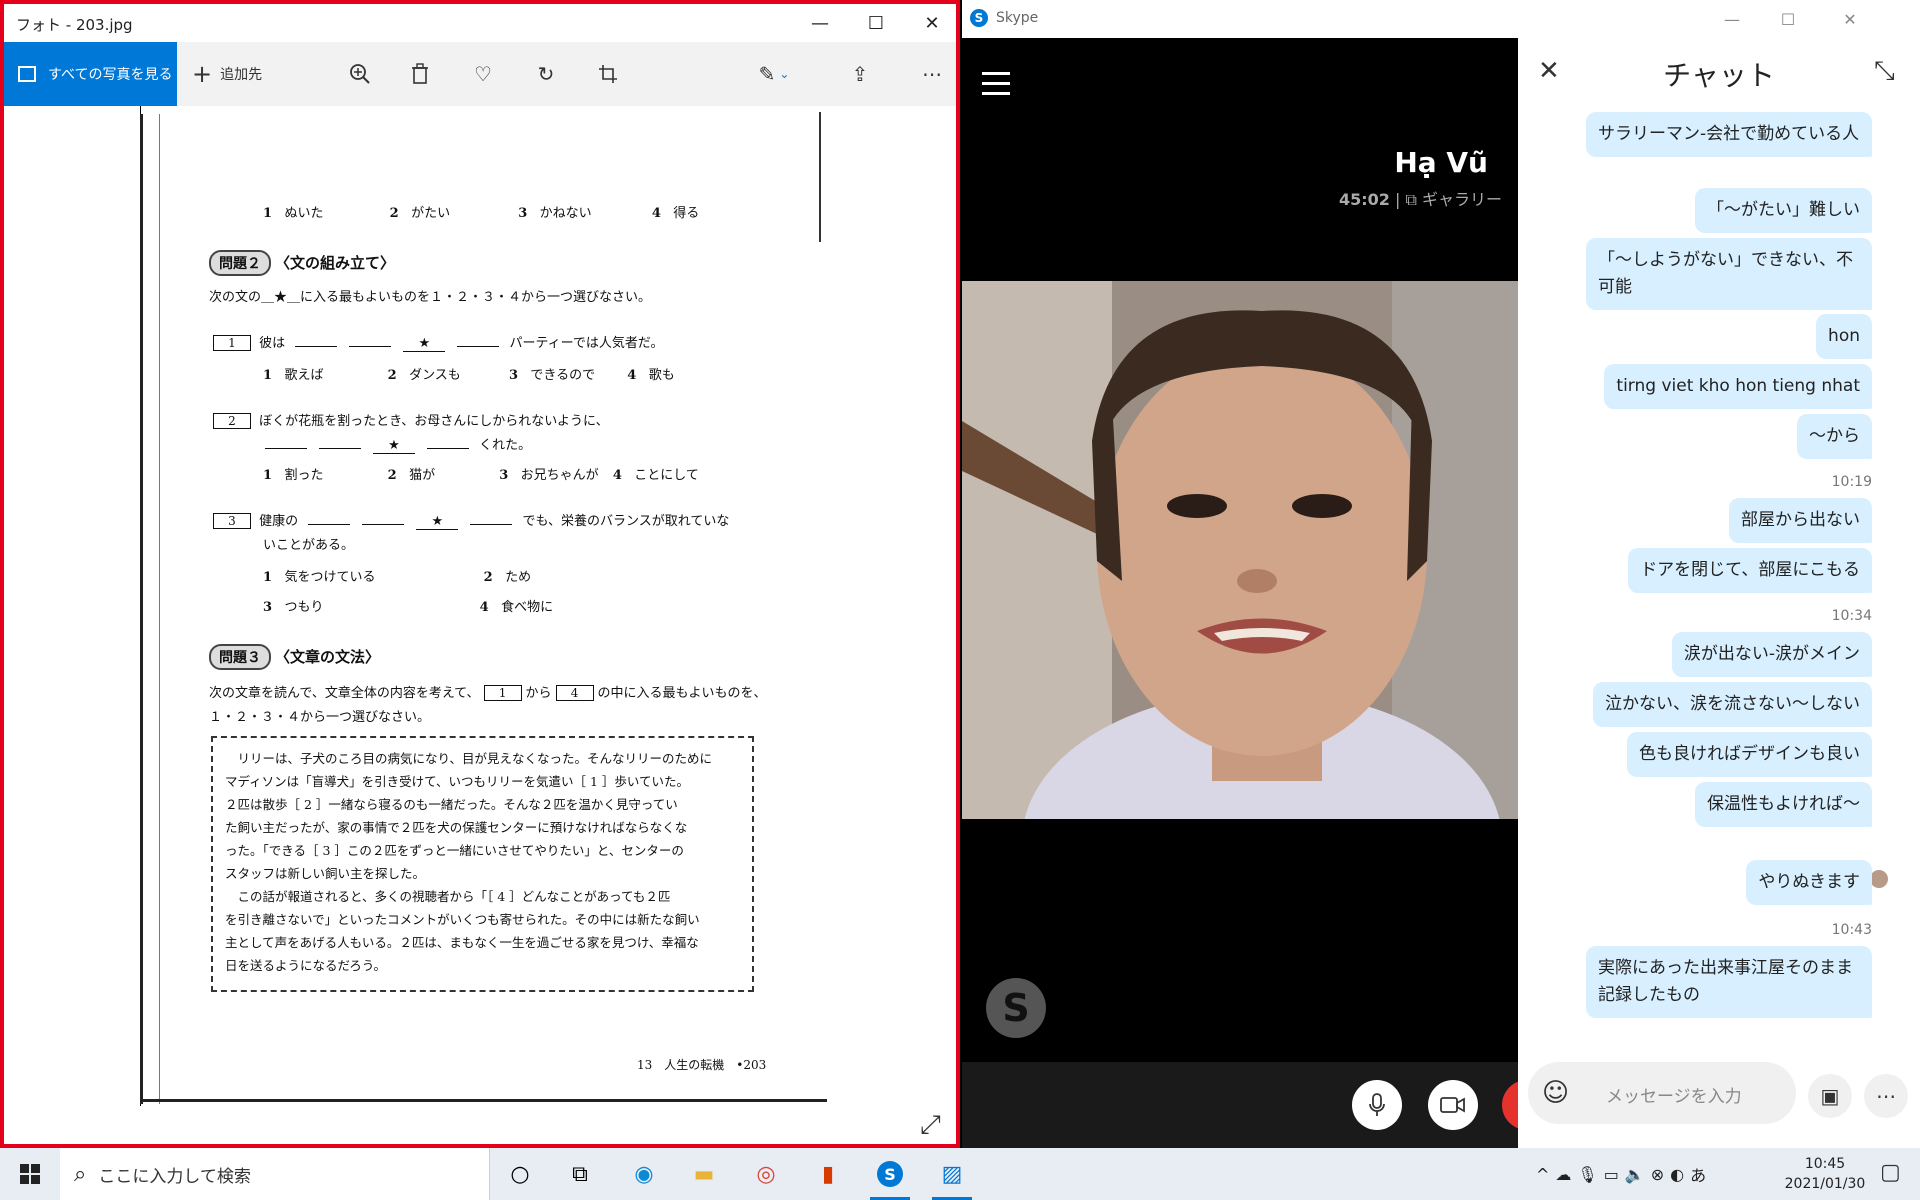  I want to click on chat-message: 保温性もよければ～, so click(1783, 804).